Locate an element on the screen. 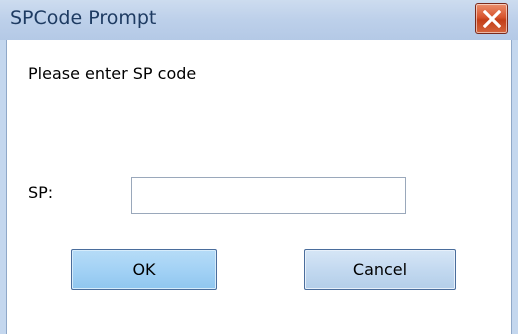 Image resolution: width=518 pixels, height=334 pixels. close-button is located at coordinates (491, 18).